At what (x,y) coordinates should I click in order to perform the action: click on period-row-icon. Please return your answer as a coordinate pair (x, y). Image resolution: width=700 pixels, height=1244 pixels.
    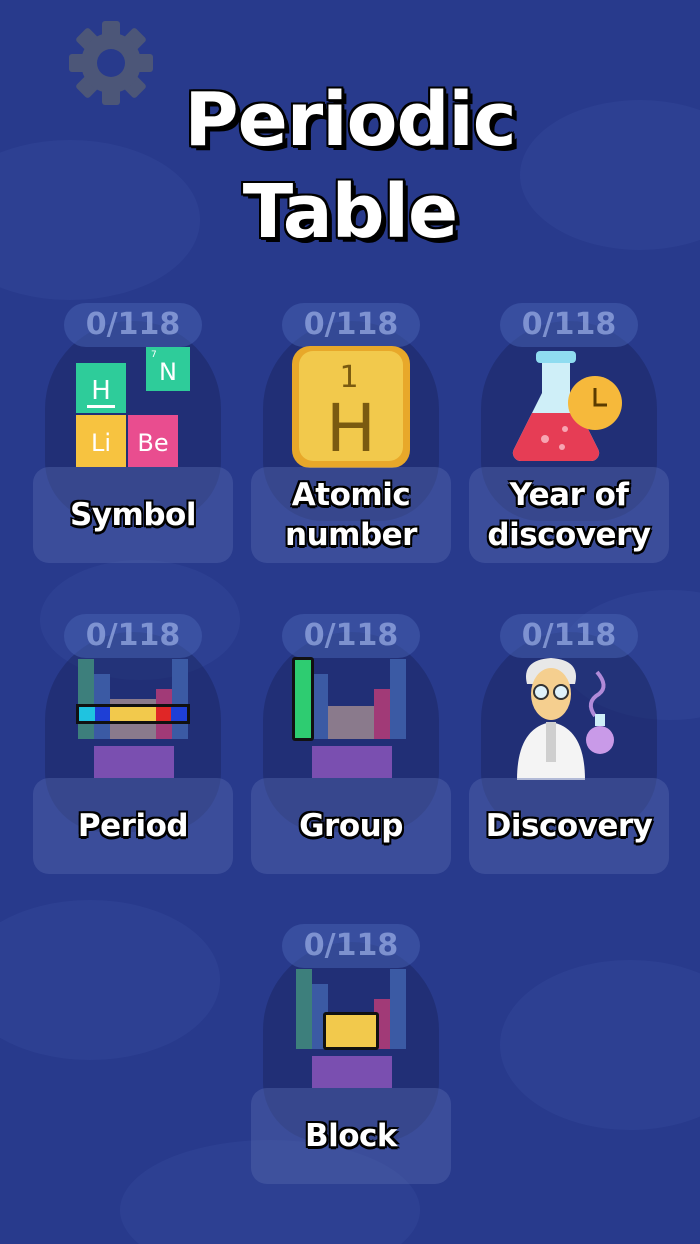
    Looking at the image, I should click on (133, 718).